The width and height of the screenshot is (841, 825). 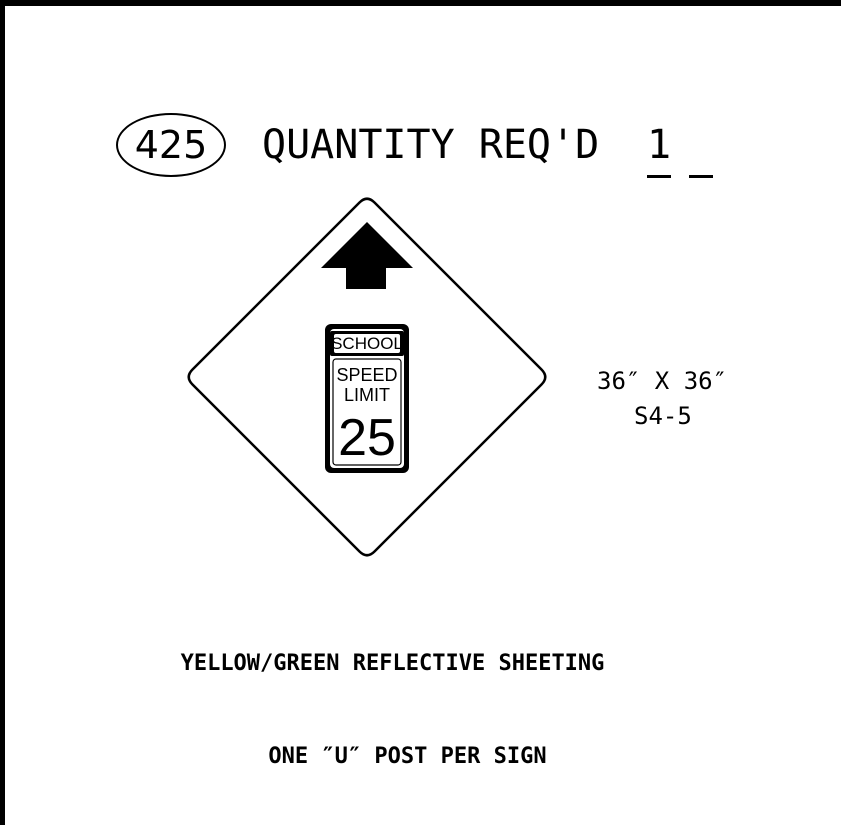 I want to click on speed-text: SPEED, so click(x=366, y=375).